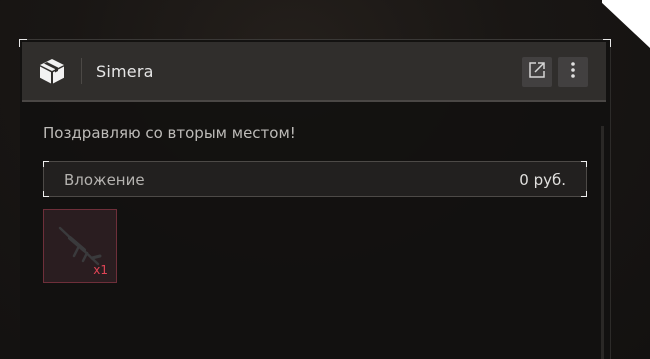 This screenshot has width=650, height=359. Describe the element at coordinates (52, 71) in the screenshot. I see `box-icon` at that location.